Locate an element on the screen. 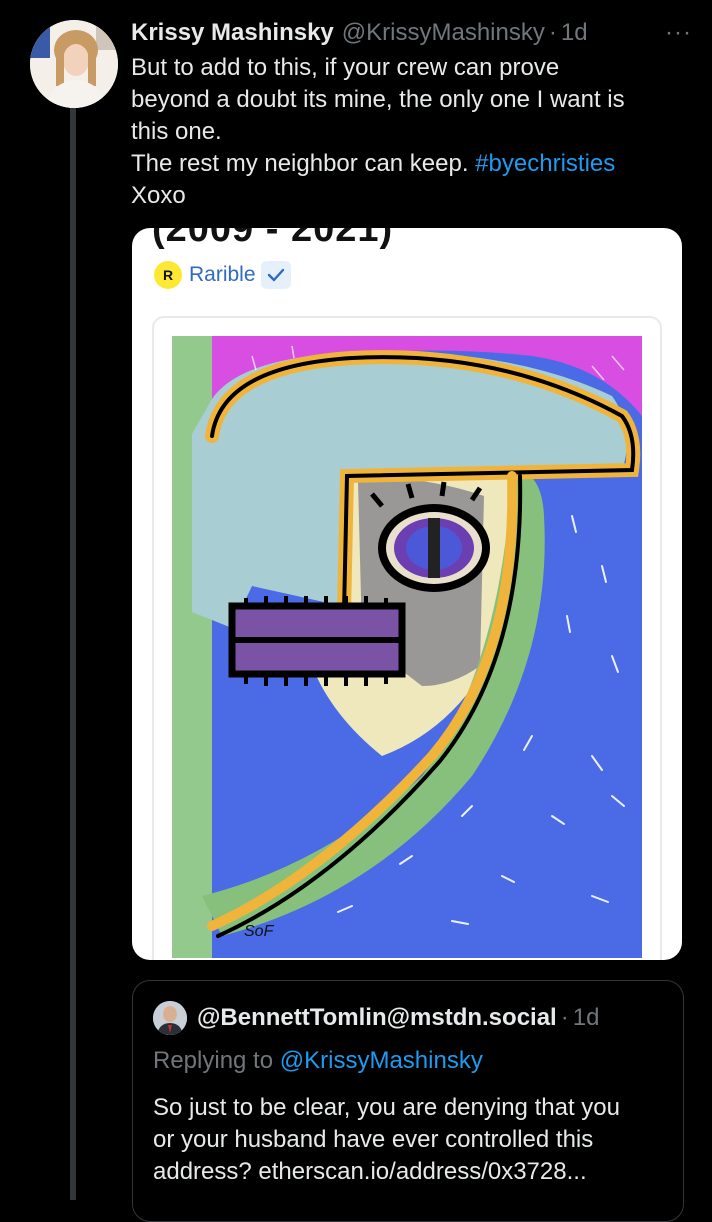 This screenshot has width=712, height=1222. quoted-author-name: @BennettTomlin@mstdn.social is located at coordinates (377, 1018).